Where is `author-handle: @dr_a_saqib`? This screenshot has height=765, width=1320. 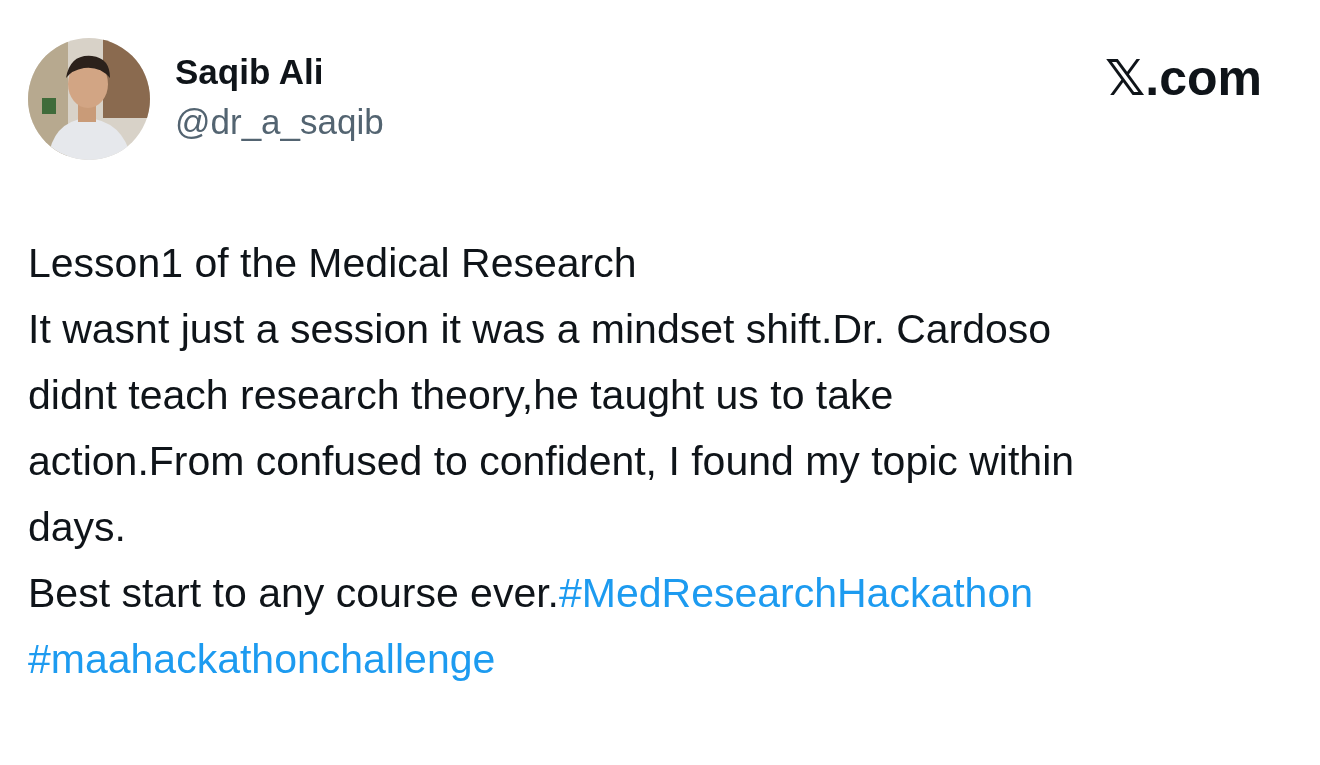 author-handle: @dr_a_saqib is located at coordinates (279, 122).